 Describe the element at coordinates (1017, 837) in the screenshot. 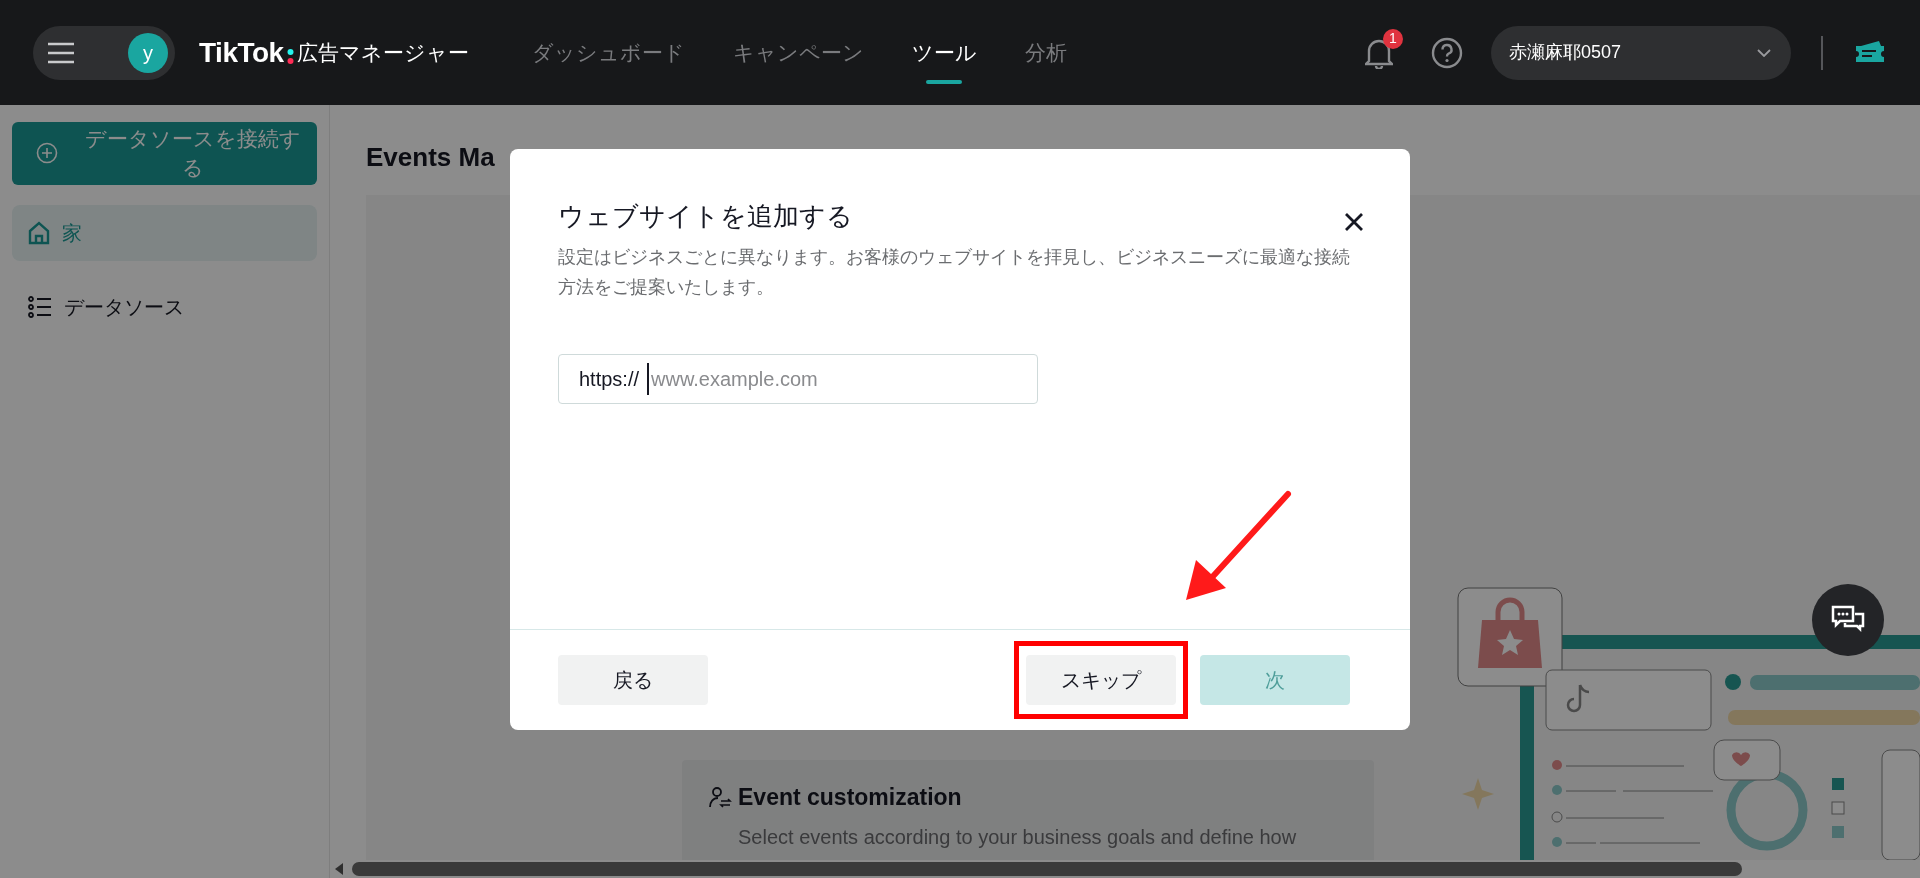

I see `feature-description: Select events according to your business goals and define how` at that location.